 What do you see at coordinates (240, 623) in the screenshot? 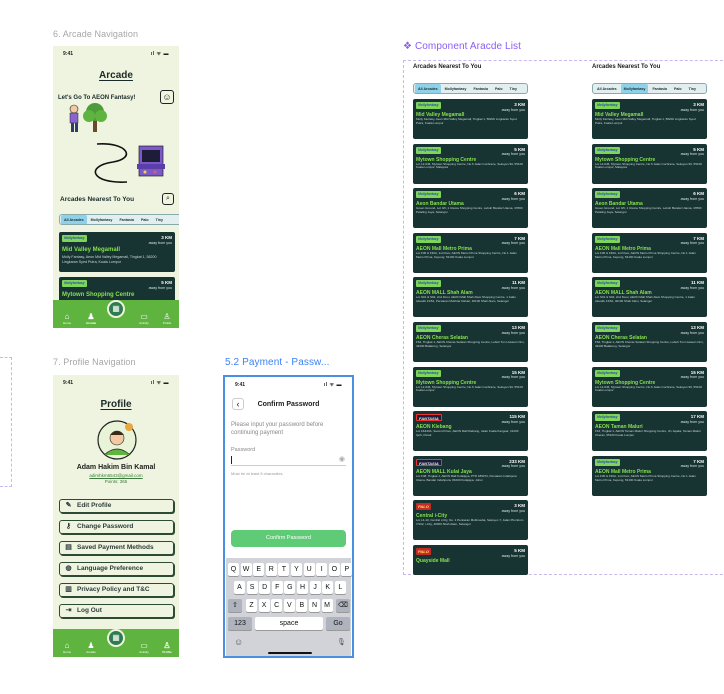
I see `numbers-key: 123` at bounding box center [240, 623].